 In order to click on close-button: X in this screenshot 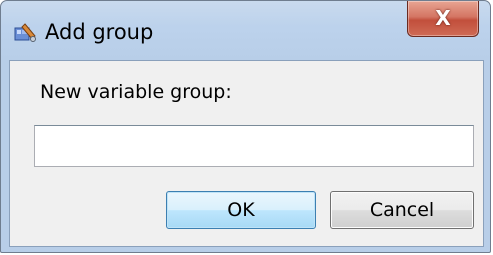, I will do `click(443, 19)`.